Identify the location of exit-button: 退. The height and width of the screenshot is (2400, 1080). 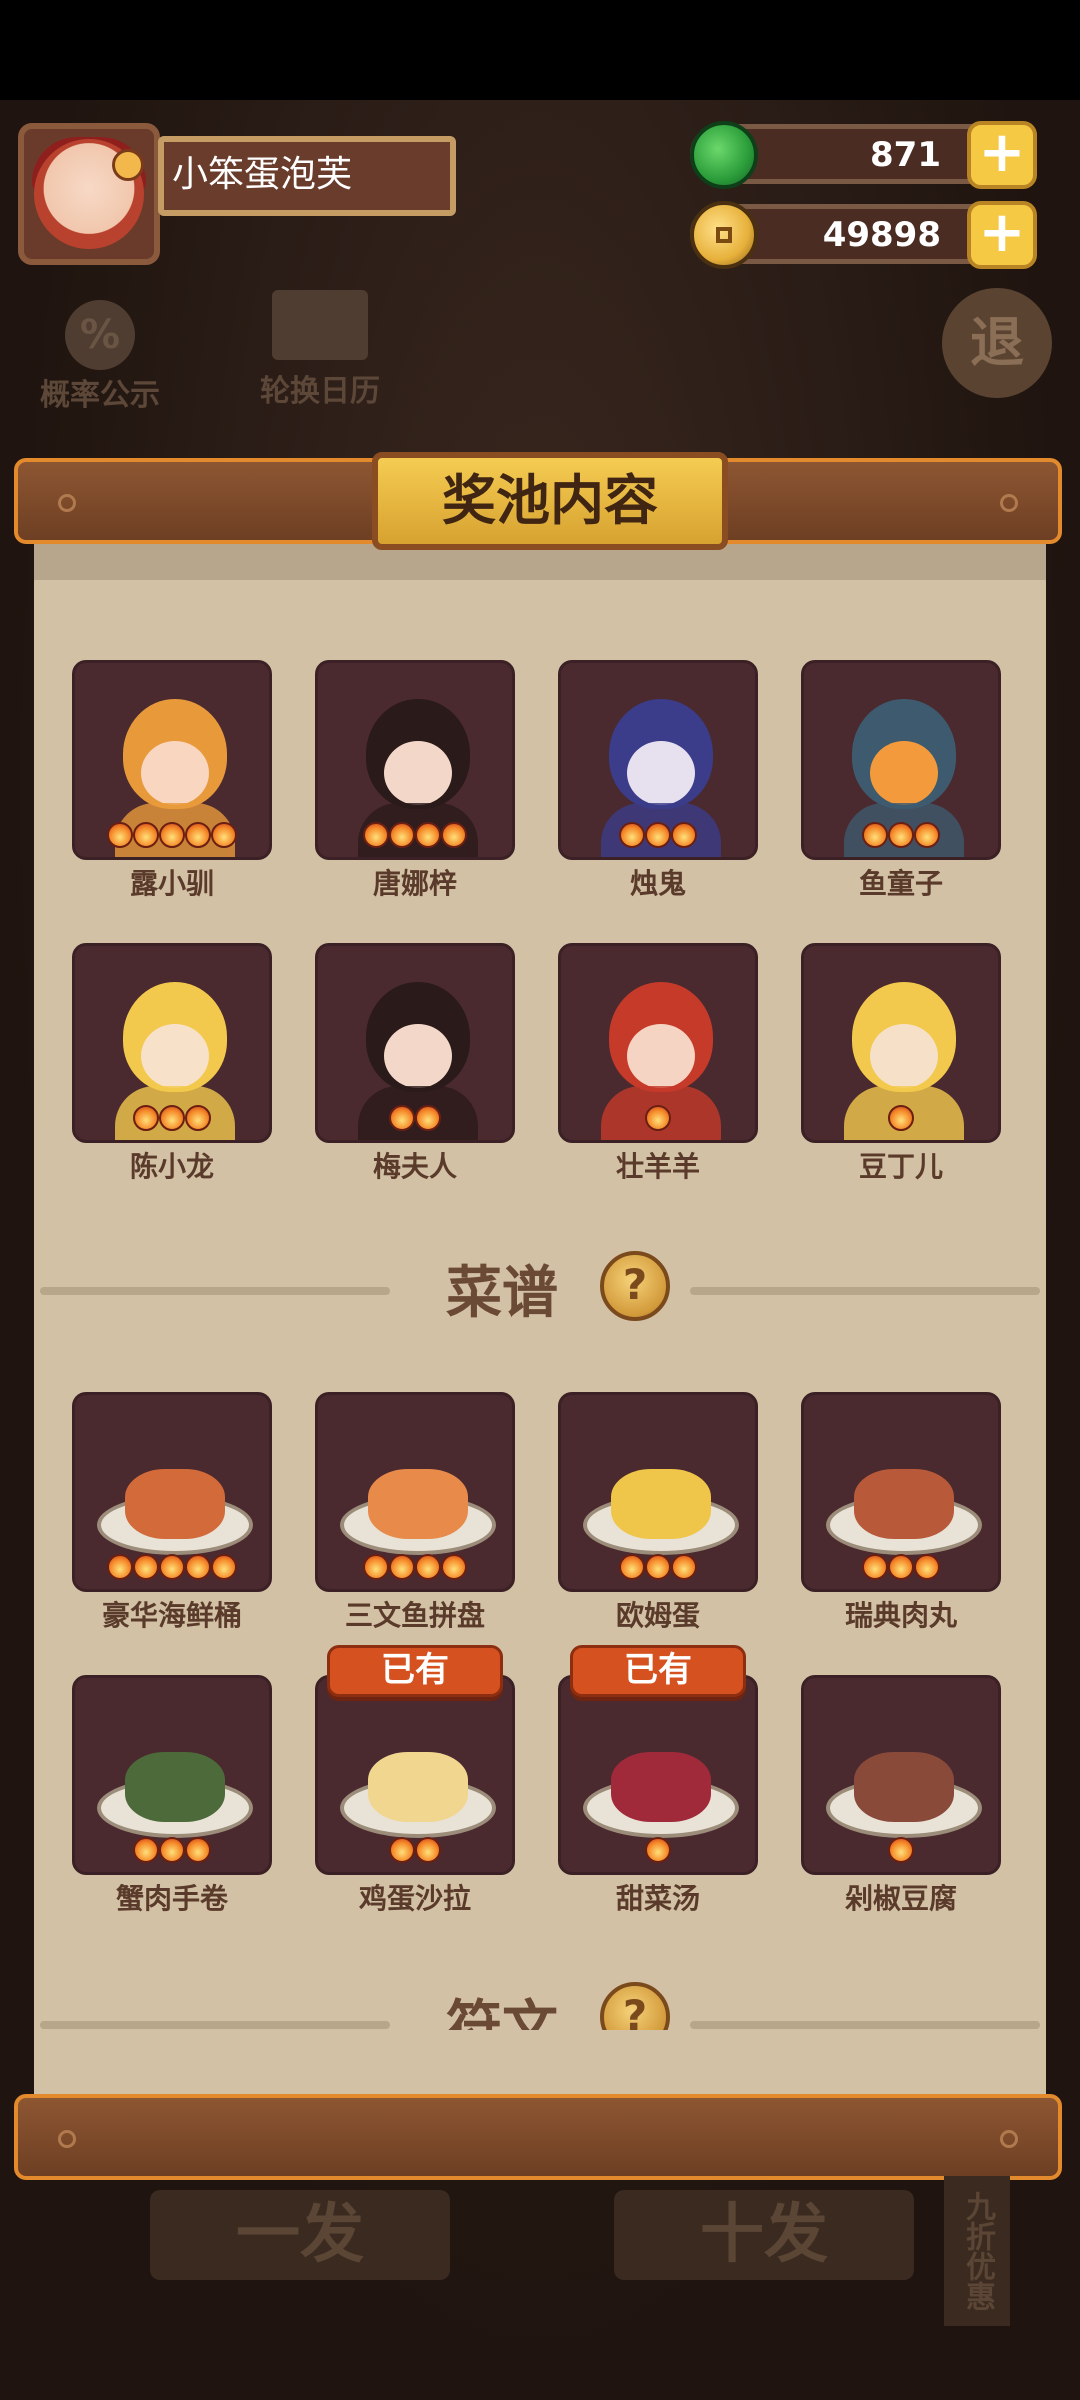
(997, 343).